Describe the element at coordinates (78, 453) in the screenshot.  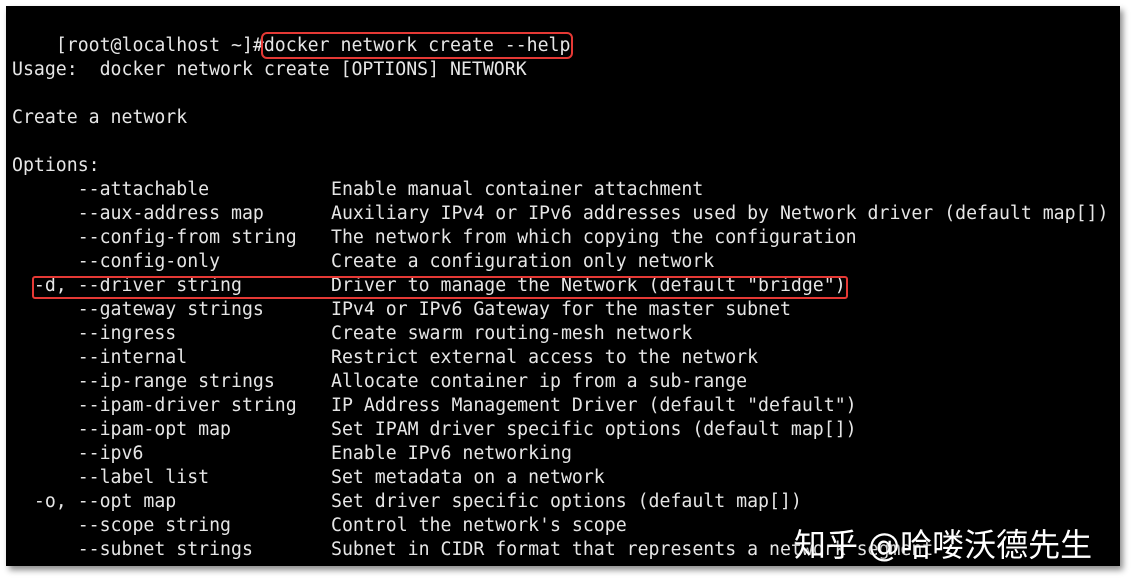
I see `option-flag: --ipv6` at that location.